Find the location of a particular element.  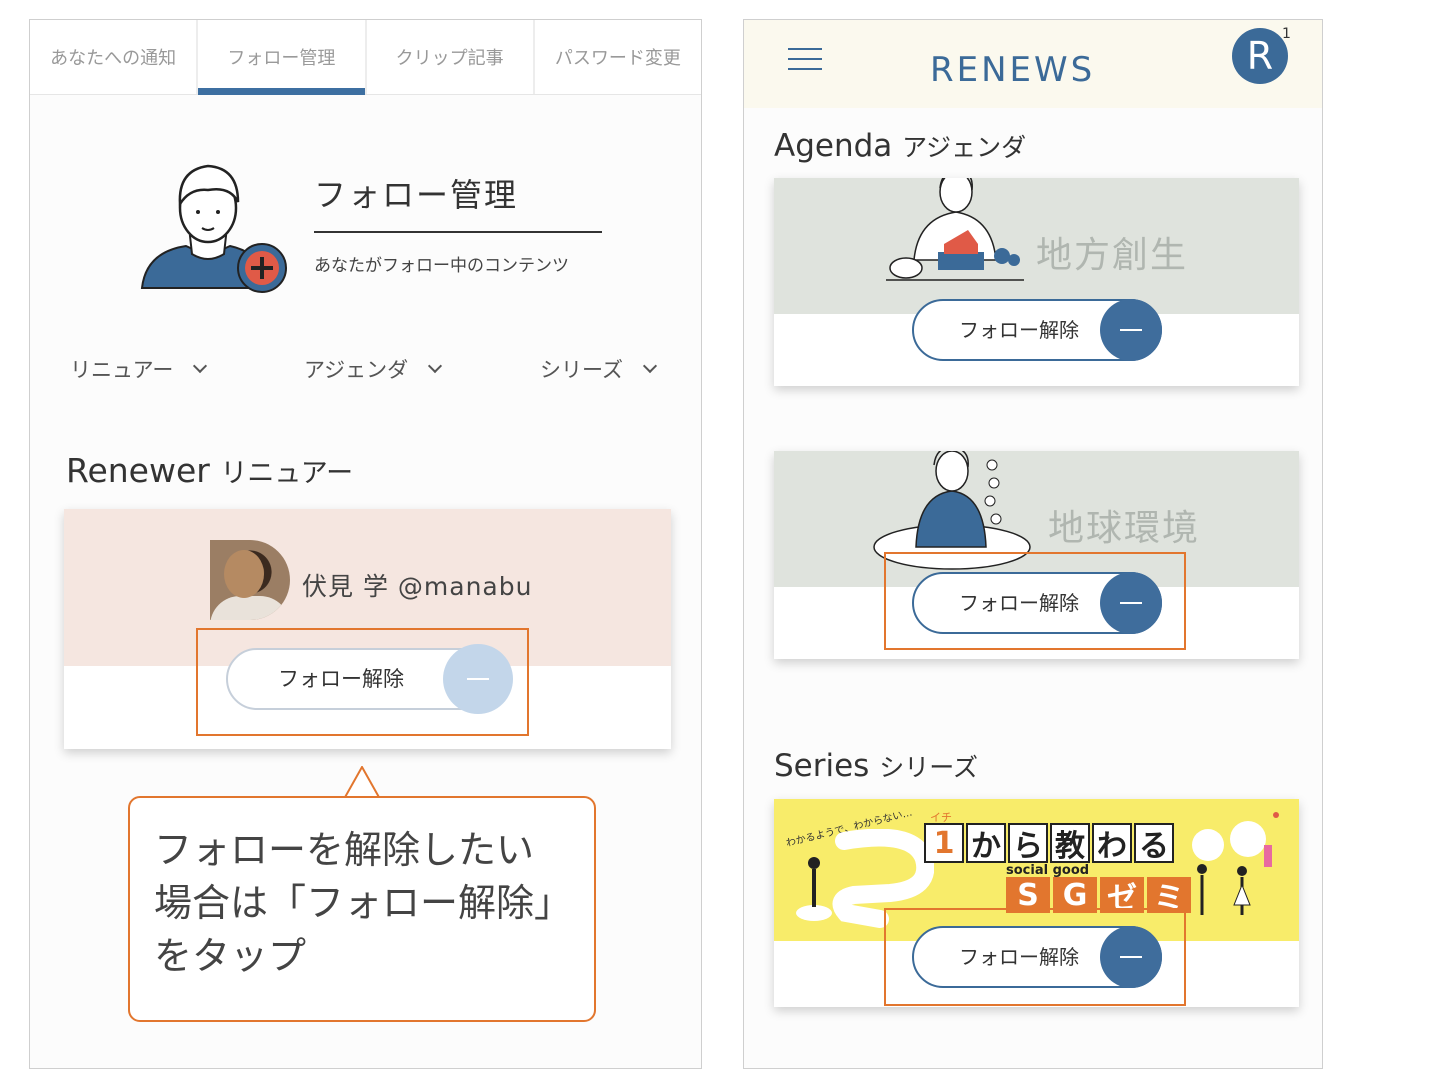

renewer-name: 伏見 学 @manabu is located at coordinates (417, 585).